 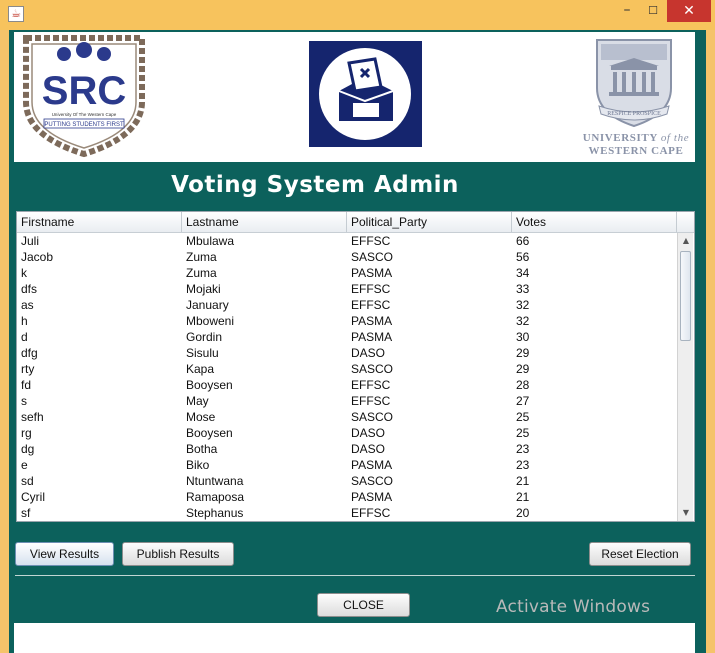 I want to click on cell-lastname: Mbulawa, so click(x=210, y=241).